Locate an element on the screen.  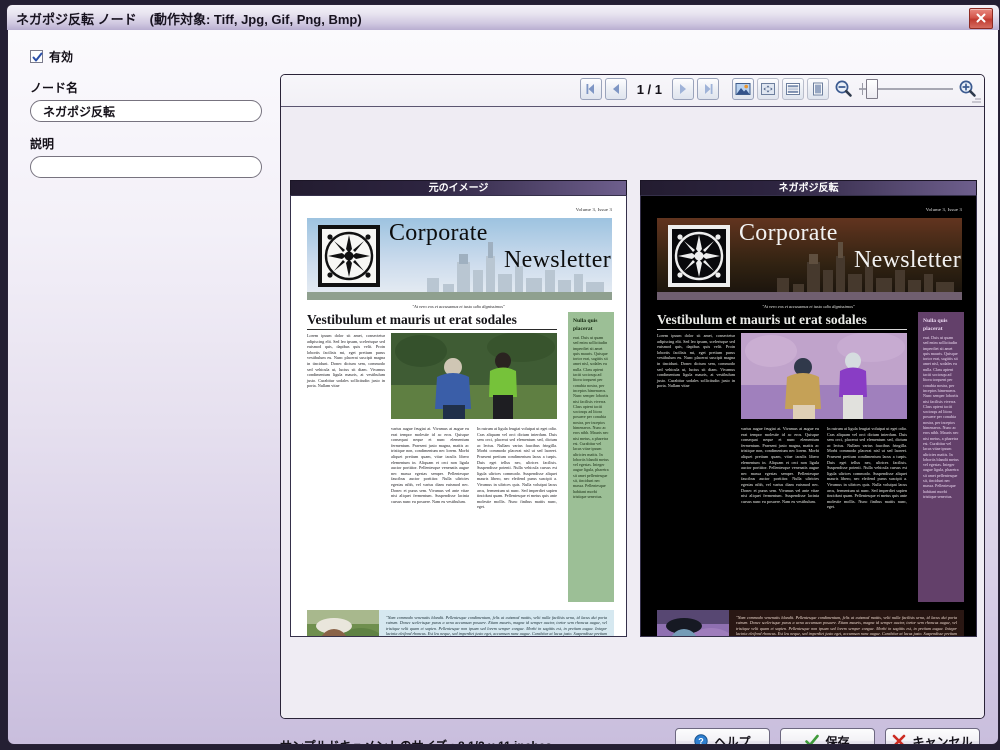
last-page-button is located at coordinates (708, 89).